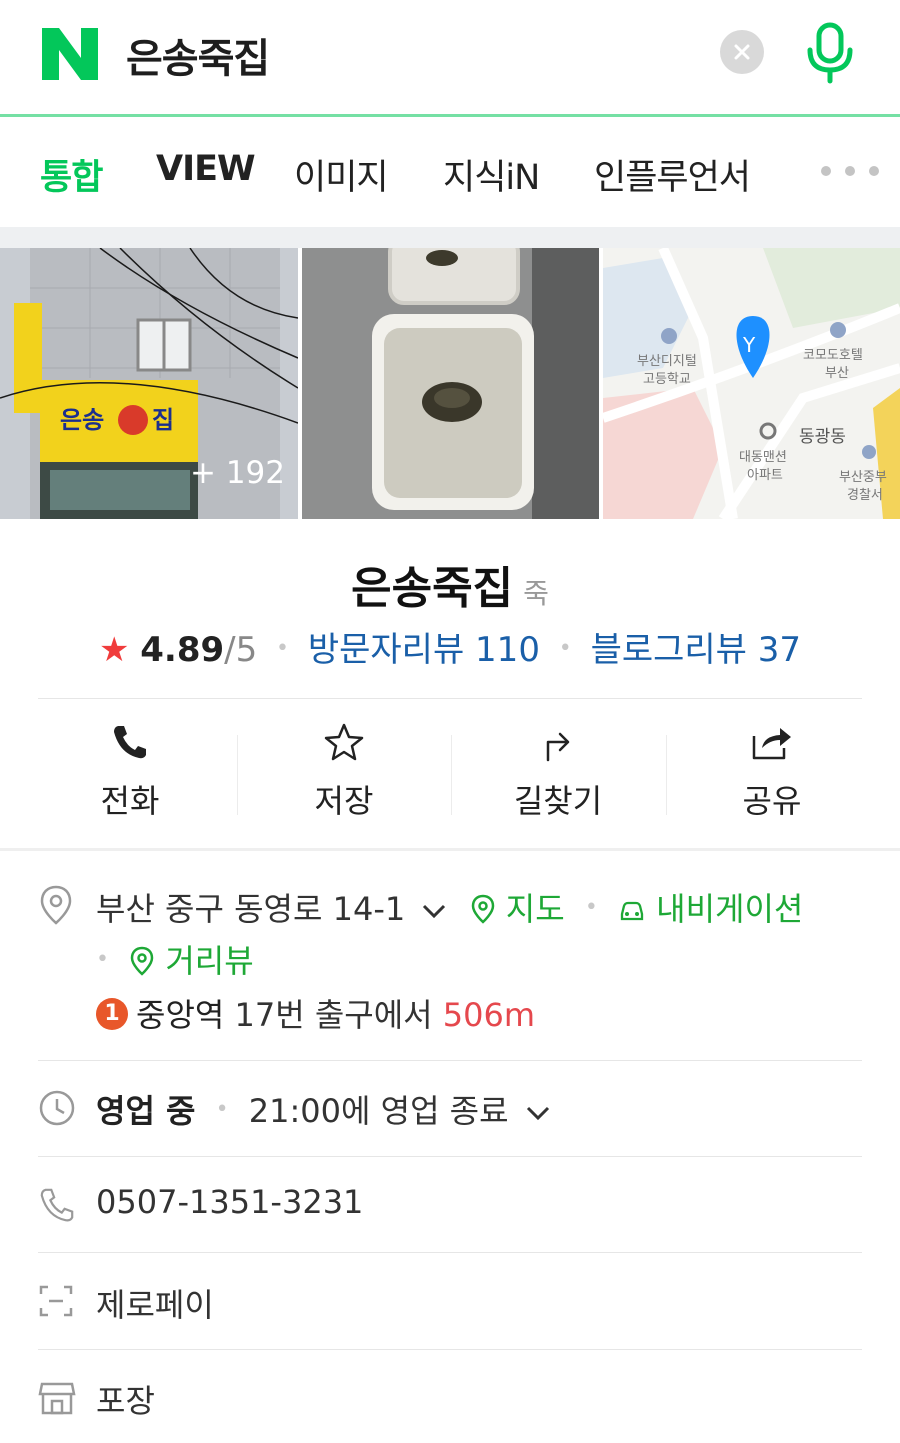 The image size is (900, 1443). Describe the element at coordinates (850, 171) in the screenshot. I see `more-tabs-icon` at that location.